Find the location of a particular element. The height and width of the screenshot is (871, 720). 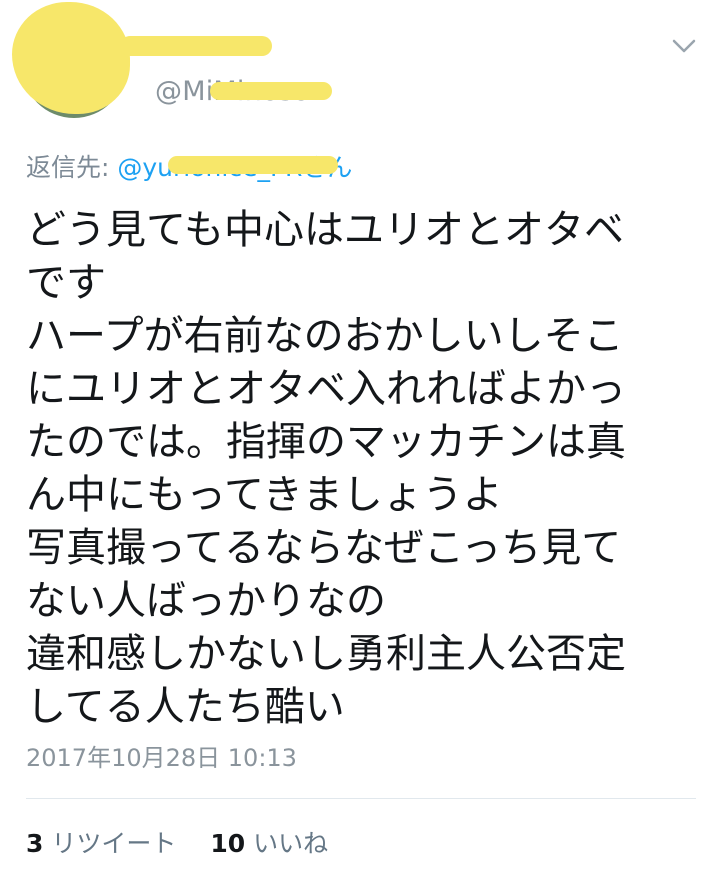

tweet-stats: 3 リツイート 10 いいね is located at coordinates (177, 842).